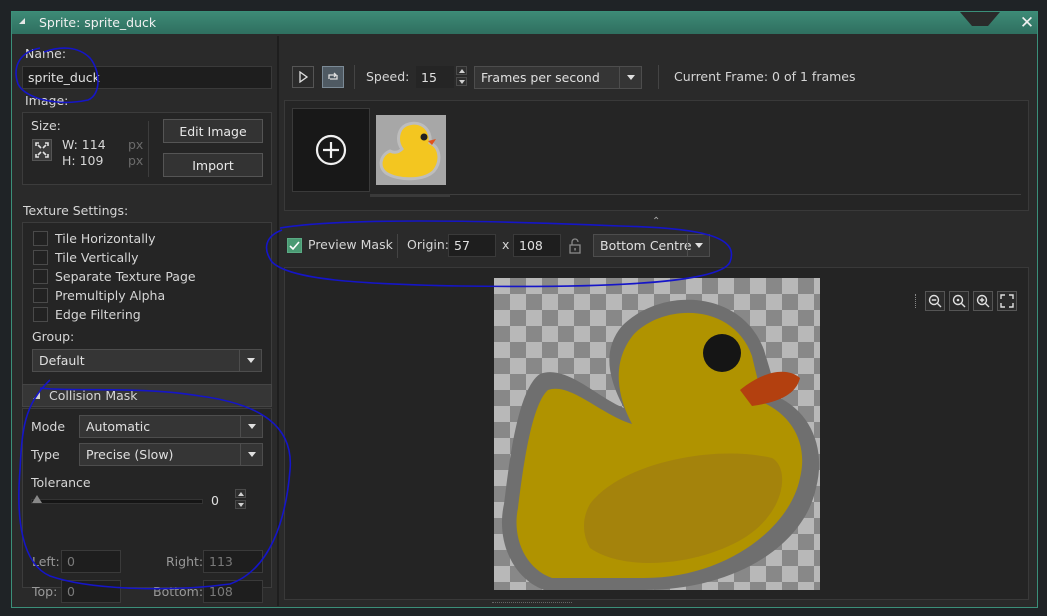  Describe the element at coordinates (524, 23) in the screenshot. I see `title-bar: Sprite: sprite_duck ✕` at that location.